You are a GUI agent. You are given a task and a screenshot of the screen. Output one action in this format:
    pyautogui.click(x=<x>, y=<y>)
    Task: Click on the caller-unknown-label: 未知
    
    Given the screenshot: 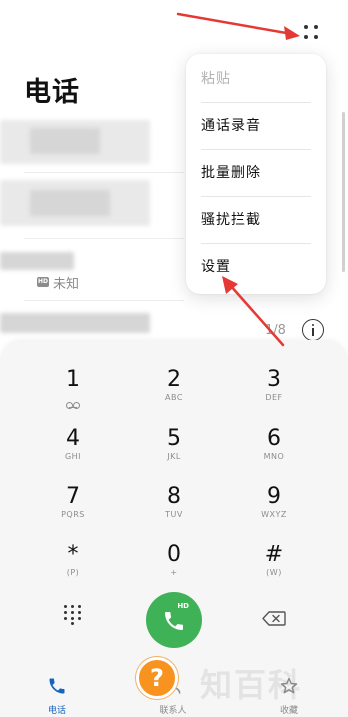 What is the action you would take?
    pyautogui.click(x=66, y=284)
    